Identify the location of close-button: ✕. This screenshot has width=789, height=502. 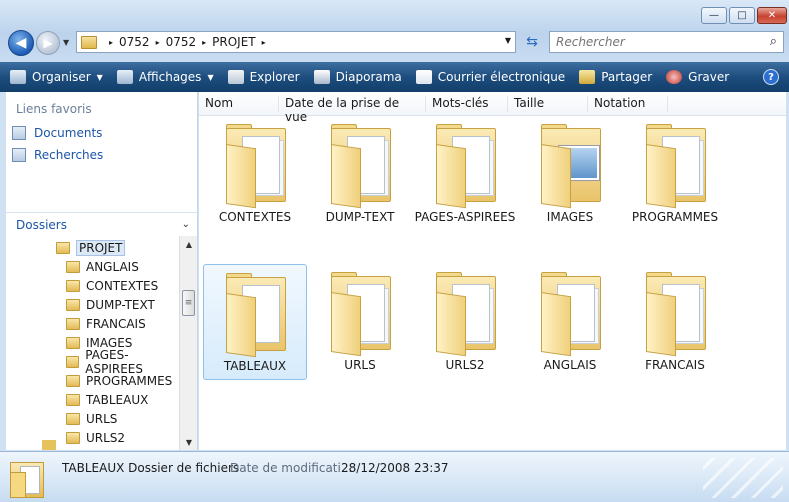
(772, 15).